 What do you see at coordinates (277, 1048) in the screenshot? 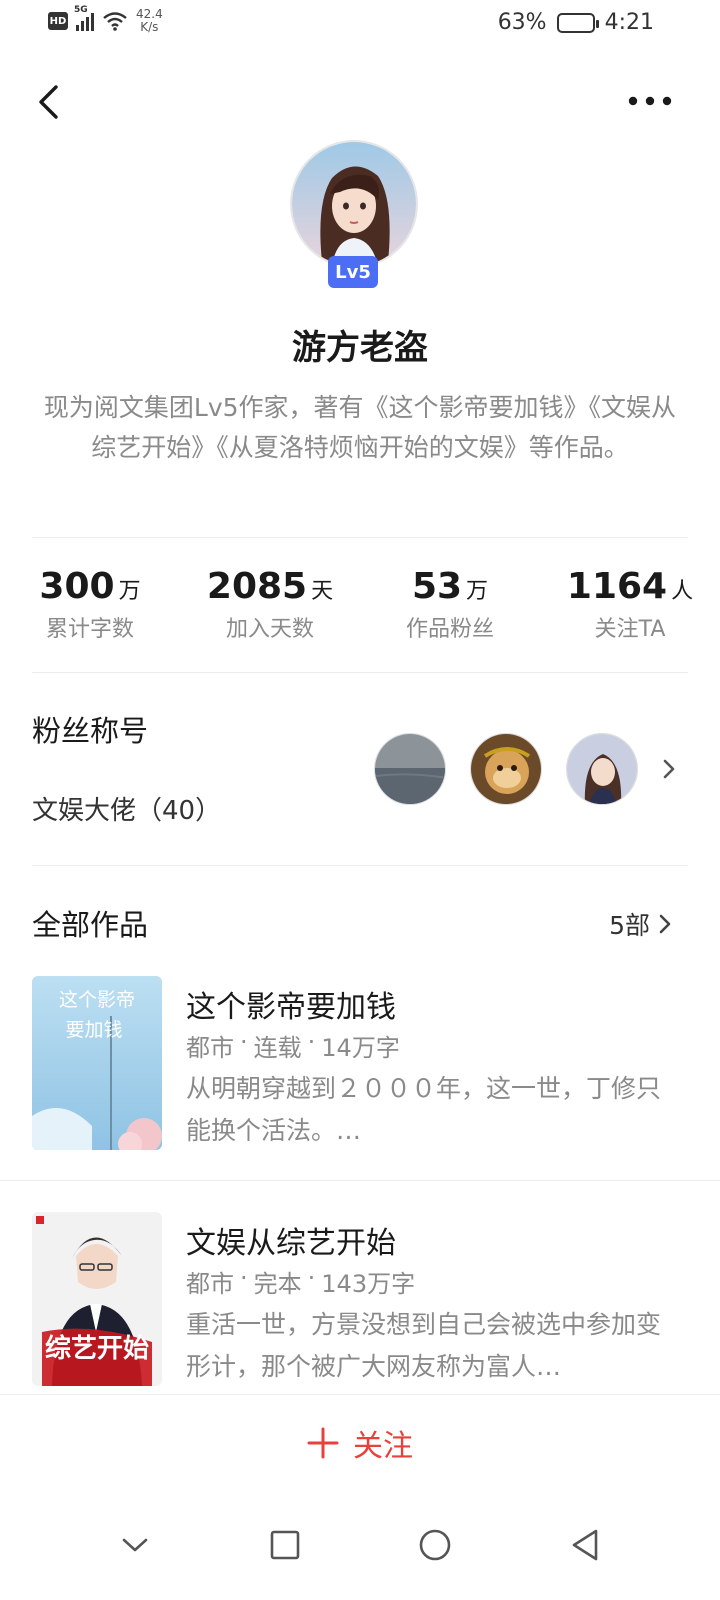
I see `book-status: 连载` at bounding box center [277, 1048].